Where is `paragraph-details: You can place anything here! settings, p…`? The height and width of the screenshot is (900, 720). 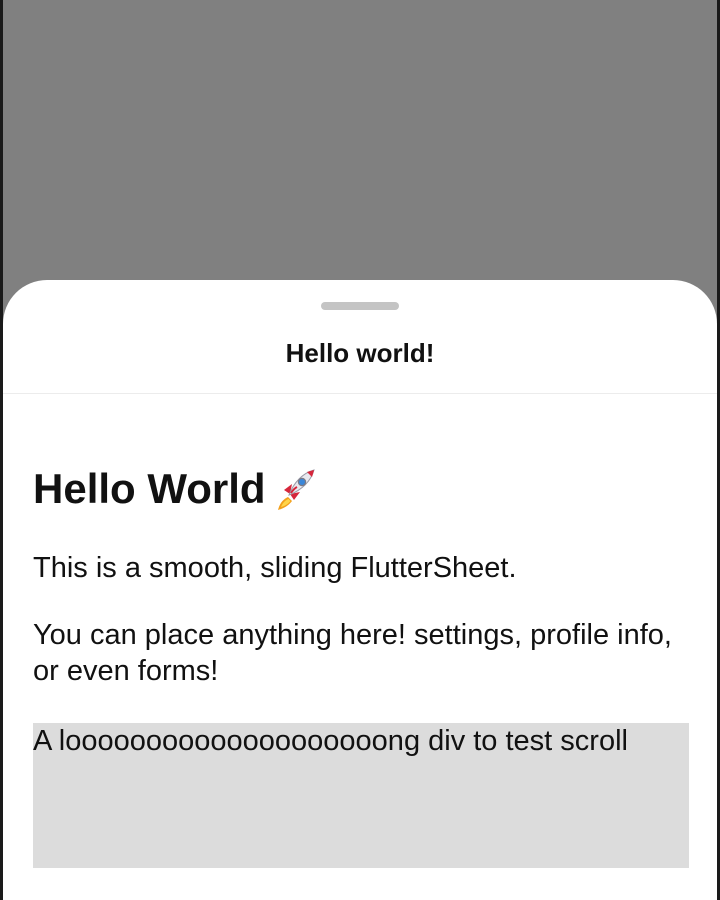
paragraph-details: You can place anything here! settings, p… is located at coordinates (352, 653).